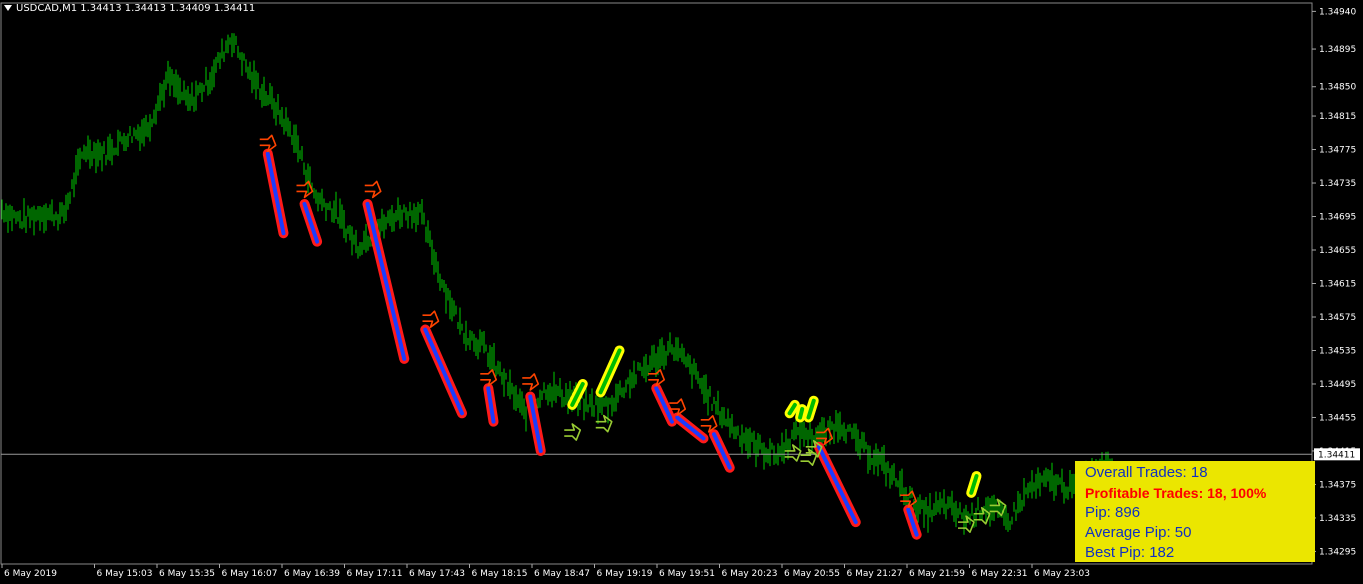 The height and width of the screenshot is (584, 1363). Describe the element at coordinates (125, 574) in the screenshot. I see `x-tick-label: 6 May 15:03` at that location.